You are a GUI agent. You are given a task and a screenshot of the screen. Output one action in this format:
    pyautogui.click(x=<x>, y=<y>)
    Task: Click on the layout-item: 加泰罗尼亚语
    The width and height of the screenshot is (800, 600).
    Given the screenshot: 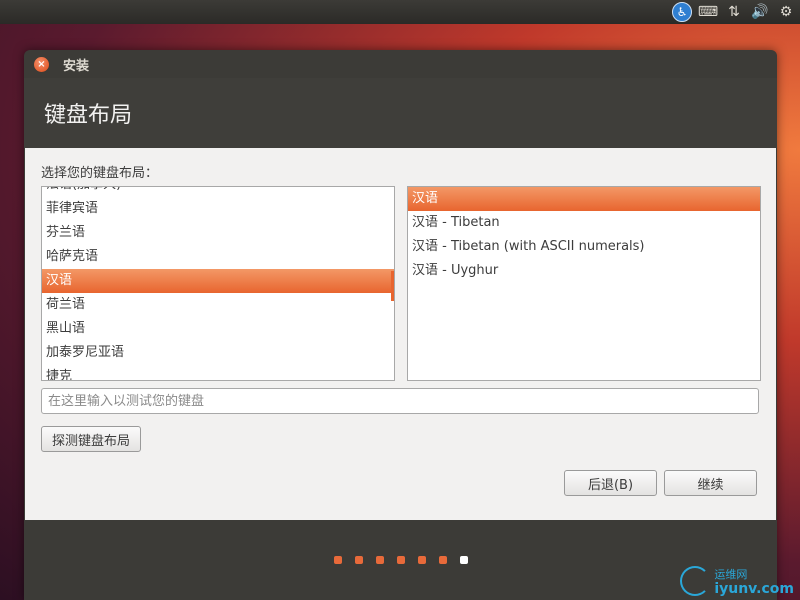 What is the action you would take?
    pyautogui.click(x=218, y=353)
    